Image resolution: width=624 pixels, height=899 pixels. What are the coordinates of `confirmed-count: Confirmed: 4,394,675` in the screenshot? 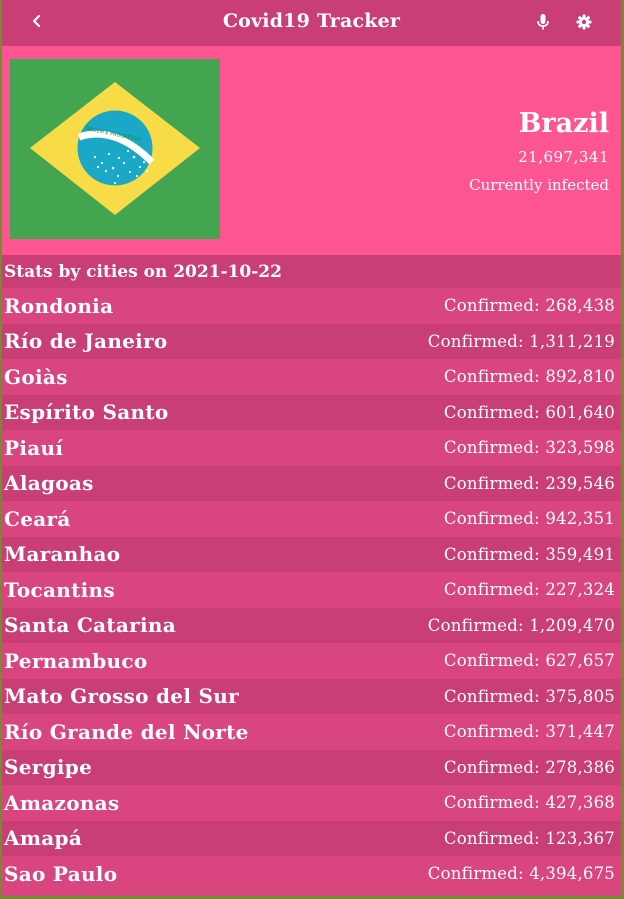 It's located at (521, 874).